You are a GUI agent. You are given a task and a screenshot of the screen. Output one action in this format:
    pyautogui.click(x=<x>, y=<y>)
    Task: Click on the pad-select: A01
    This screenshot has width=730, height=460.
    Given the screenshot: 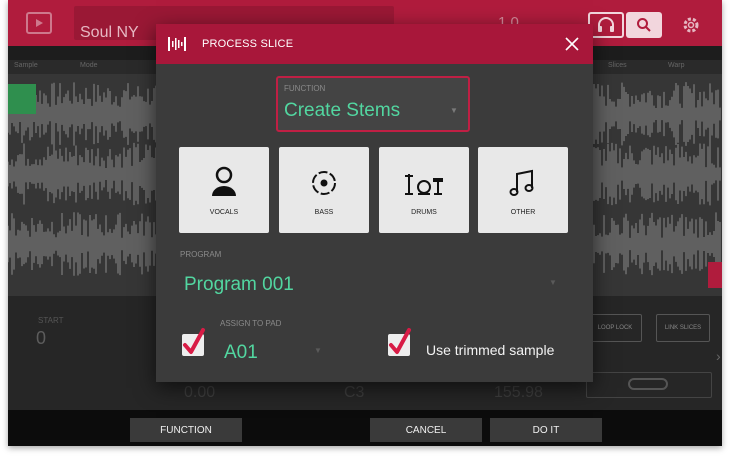 What is the action you would take?
    pyautogui.click(x=241, y=353)
    